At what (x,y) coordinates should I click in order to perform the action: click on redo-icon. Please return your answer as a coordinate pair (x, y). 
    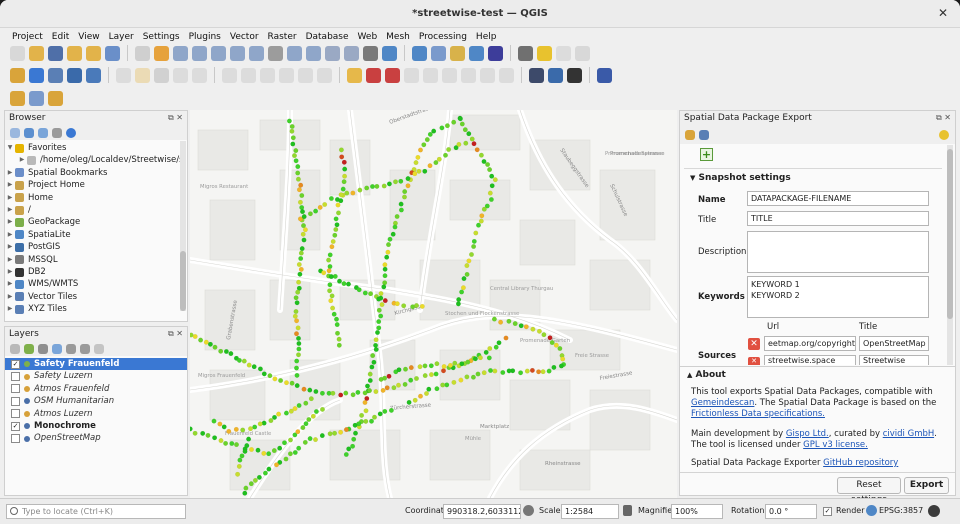
    Looking at the image, I should click on (324, 75).